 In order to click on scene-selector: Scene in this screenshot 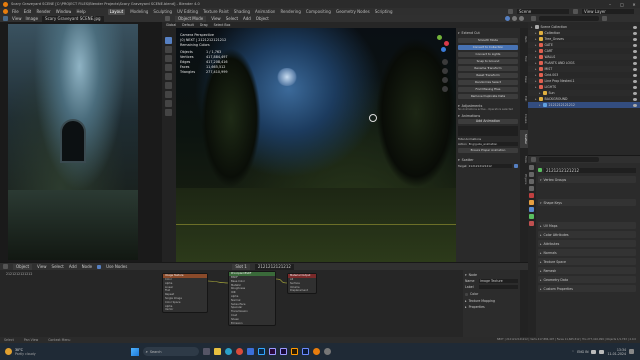, I will do `click(543, 11)`.